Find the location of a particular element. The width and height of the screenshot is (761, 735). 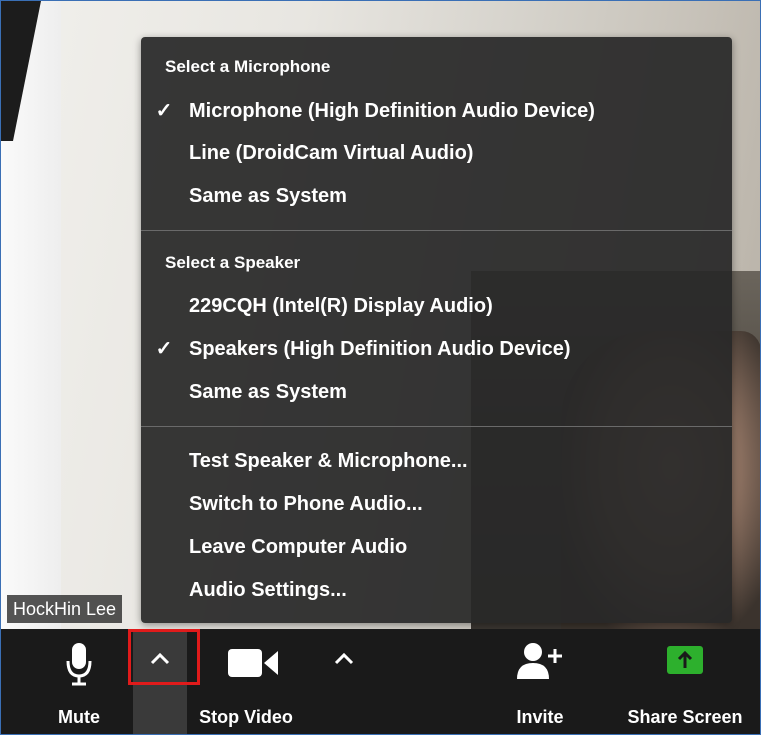

mute-button: Mute is located at coordinates (79, 681).